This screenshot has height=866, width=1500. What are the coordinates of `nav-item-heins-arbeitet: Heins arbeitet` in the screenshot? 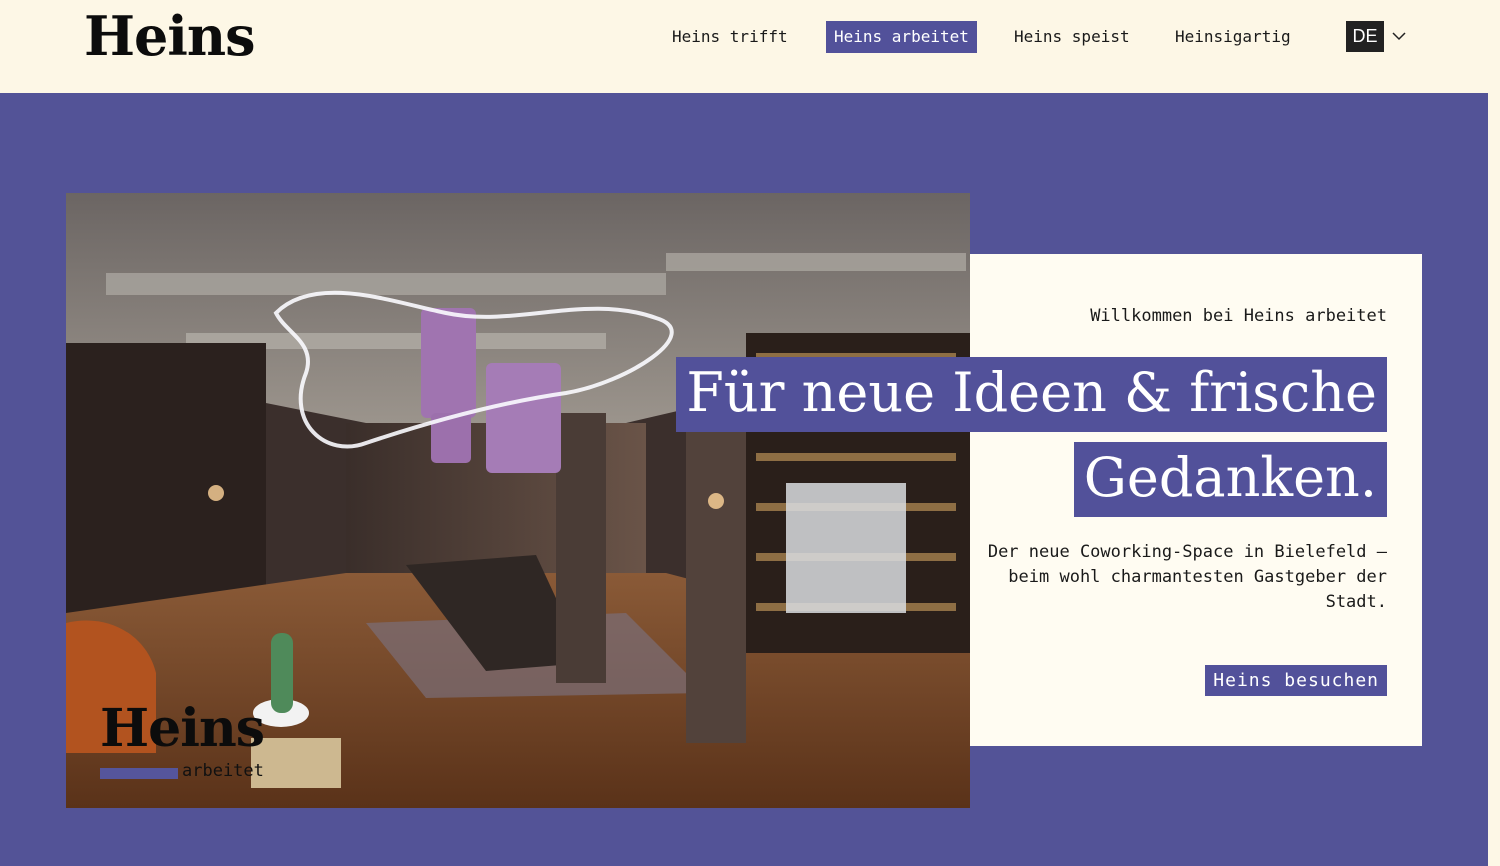 It's located at (901, 37).